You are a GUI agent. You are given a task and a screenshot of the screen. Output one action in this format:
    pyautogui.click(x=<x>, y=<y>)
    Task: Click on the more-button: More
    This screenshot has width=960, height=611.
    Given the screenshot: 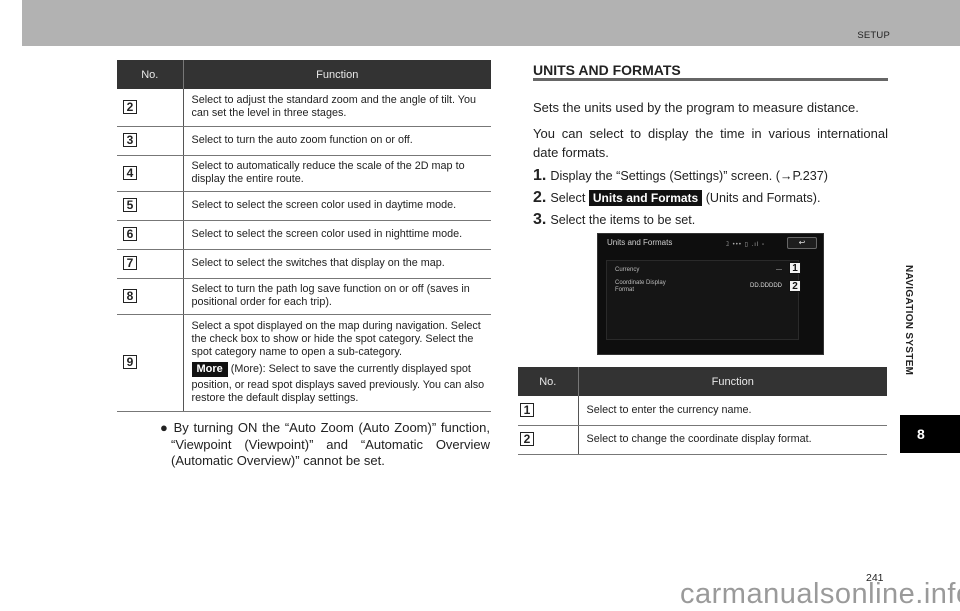 What is the action you would take?
    pyautogui.click(x=209, y=369)
    